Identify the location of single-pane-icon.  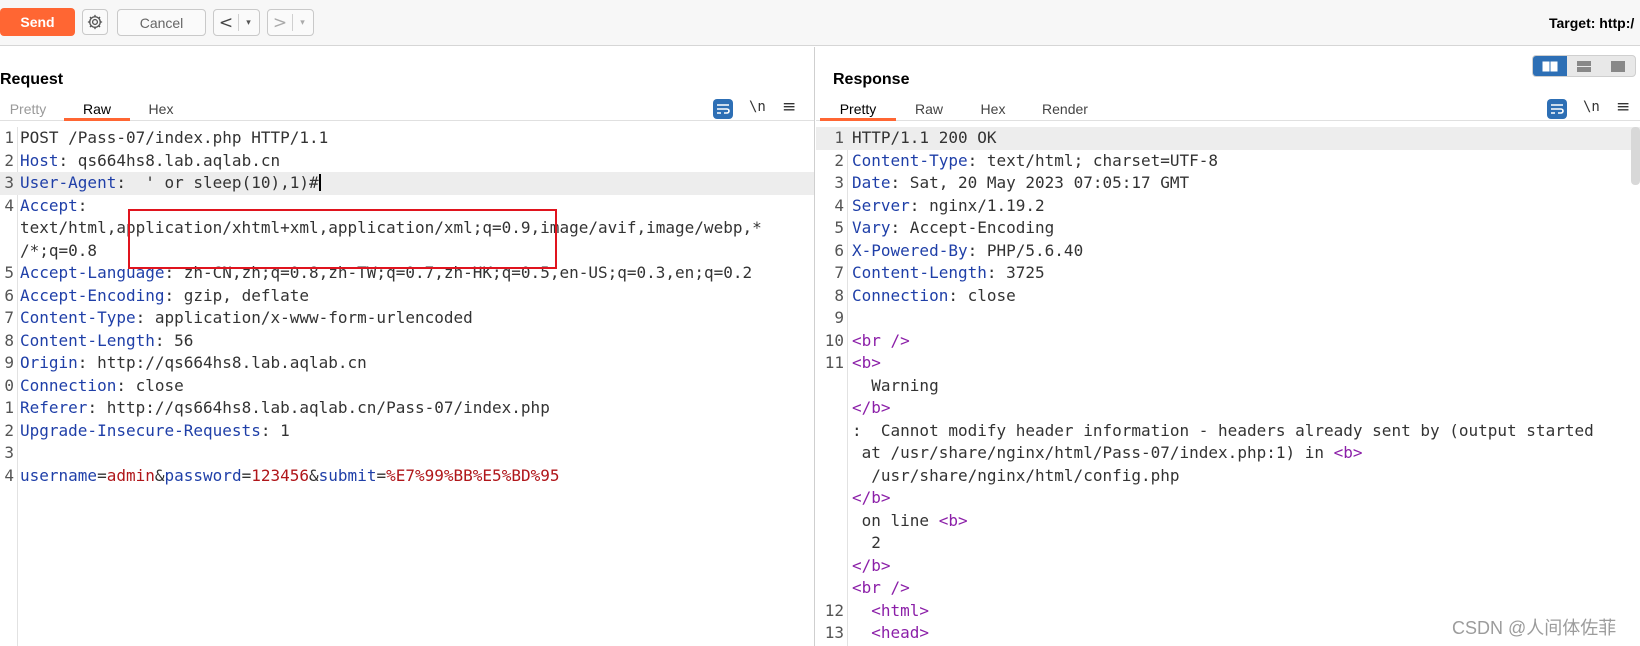
(1618, 66).